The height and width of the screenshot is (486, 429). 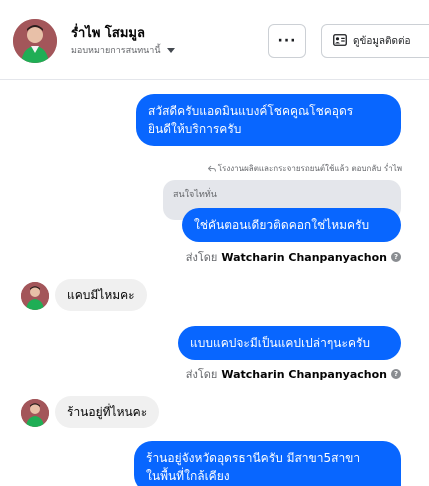 What do you see at coordinates (108, 32) in the screenshot?
I see `contact-name: ร่ำไพ โสมมูล` at bounding box center [108, 32].